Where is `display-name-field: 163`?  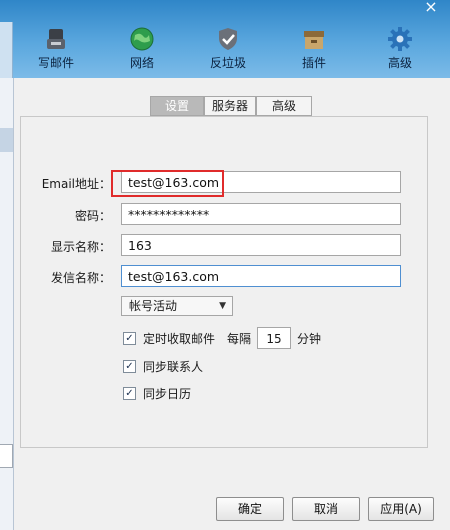
display-name-field: 163 is located at coordinates (261, 245).